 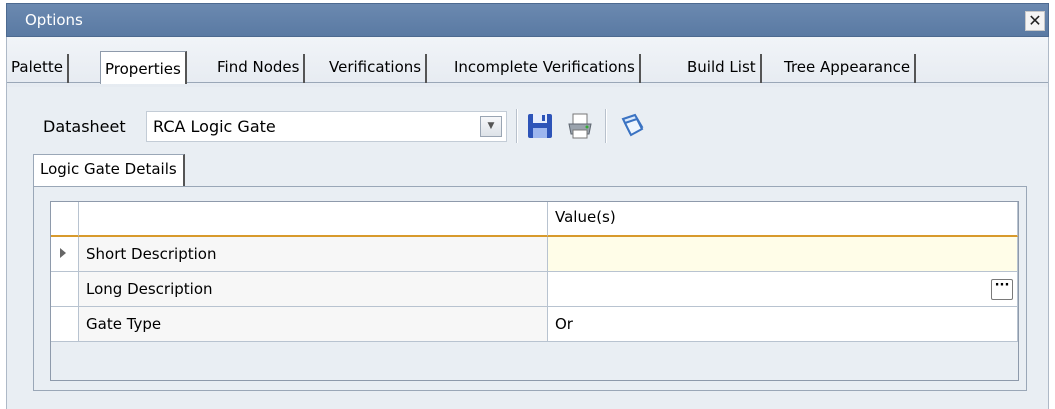 What do you see at coordinates (527, 20) in the screenshot?
I see `title-bar: Options ✕` at bounding box center [527, 20].